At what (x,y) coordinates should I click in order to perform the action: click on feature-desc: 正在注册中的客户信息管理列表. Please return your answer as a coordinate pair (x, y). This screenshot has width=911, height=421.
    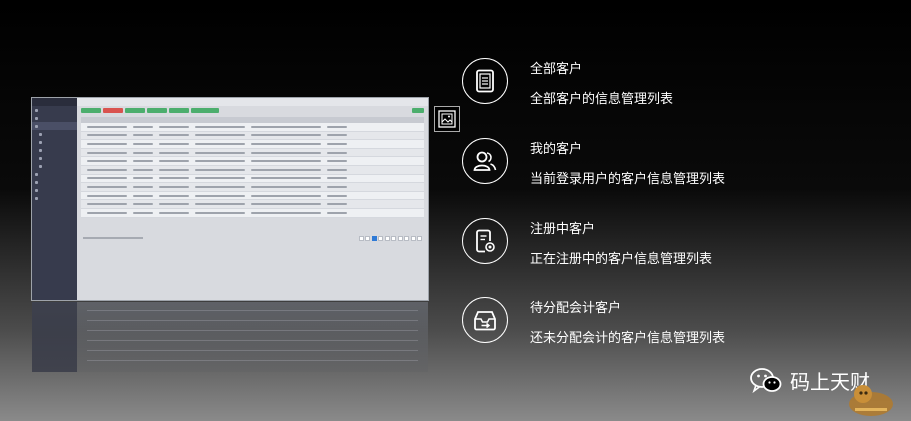
    Looking at the image, I should click on (621, 259).